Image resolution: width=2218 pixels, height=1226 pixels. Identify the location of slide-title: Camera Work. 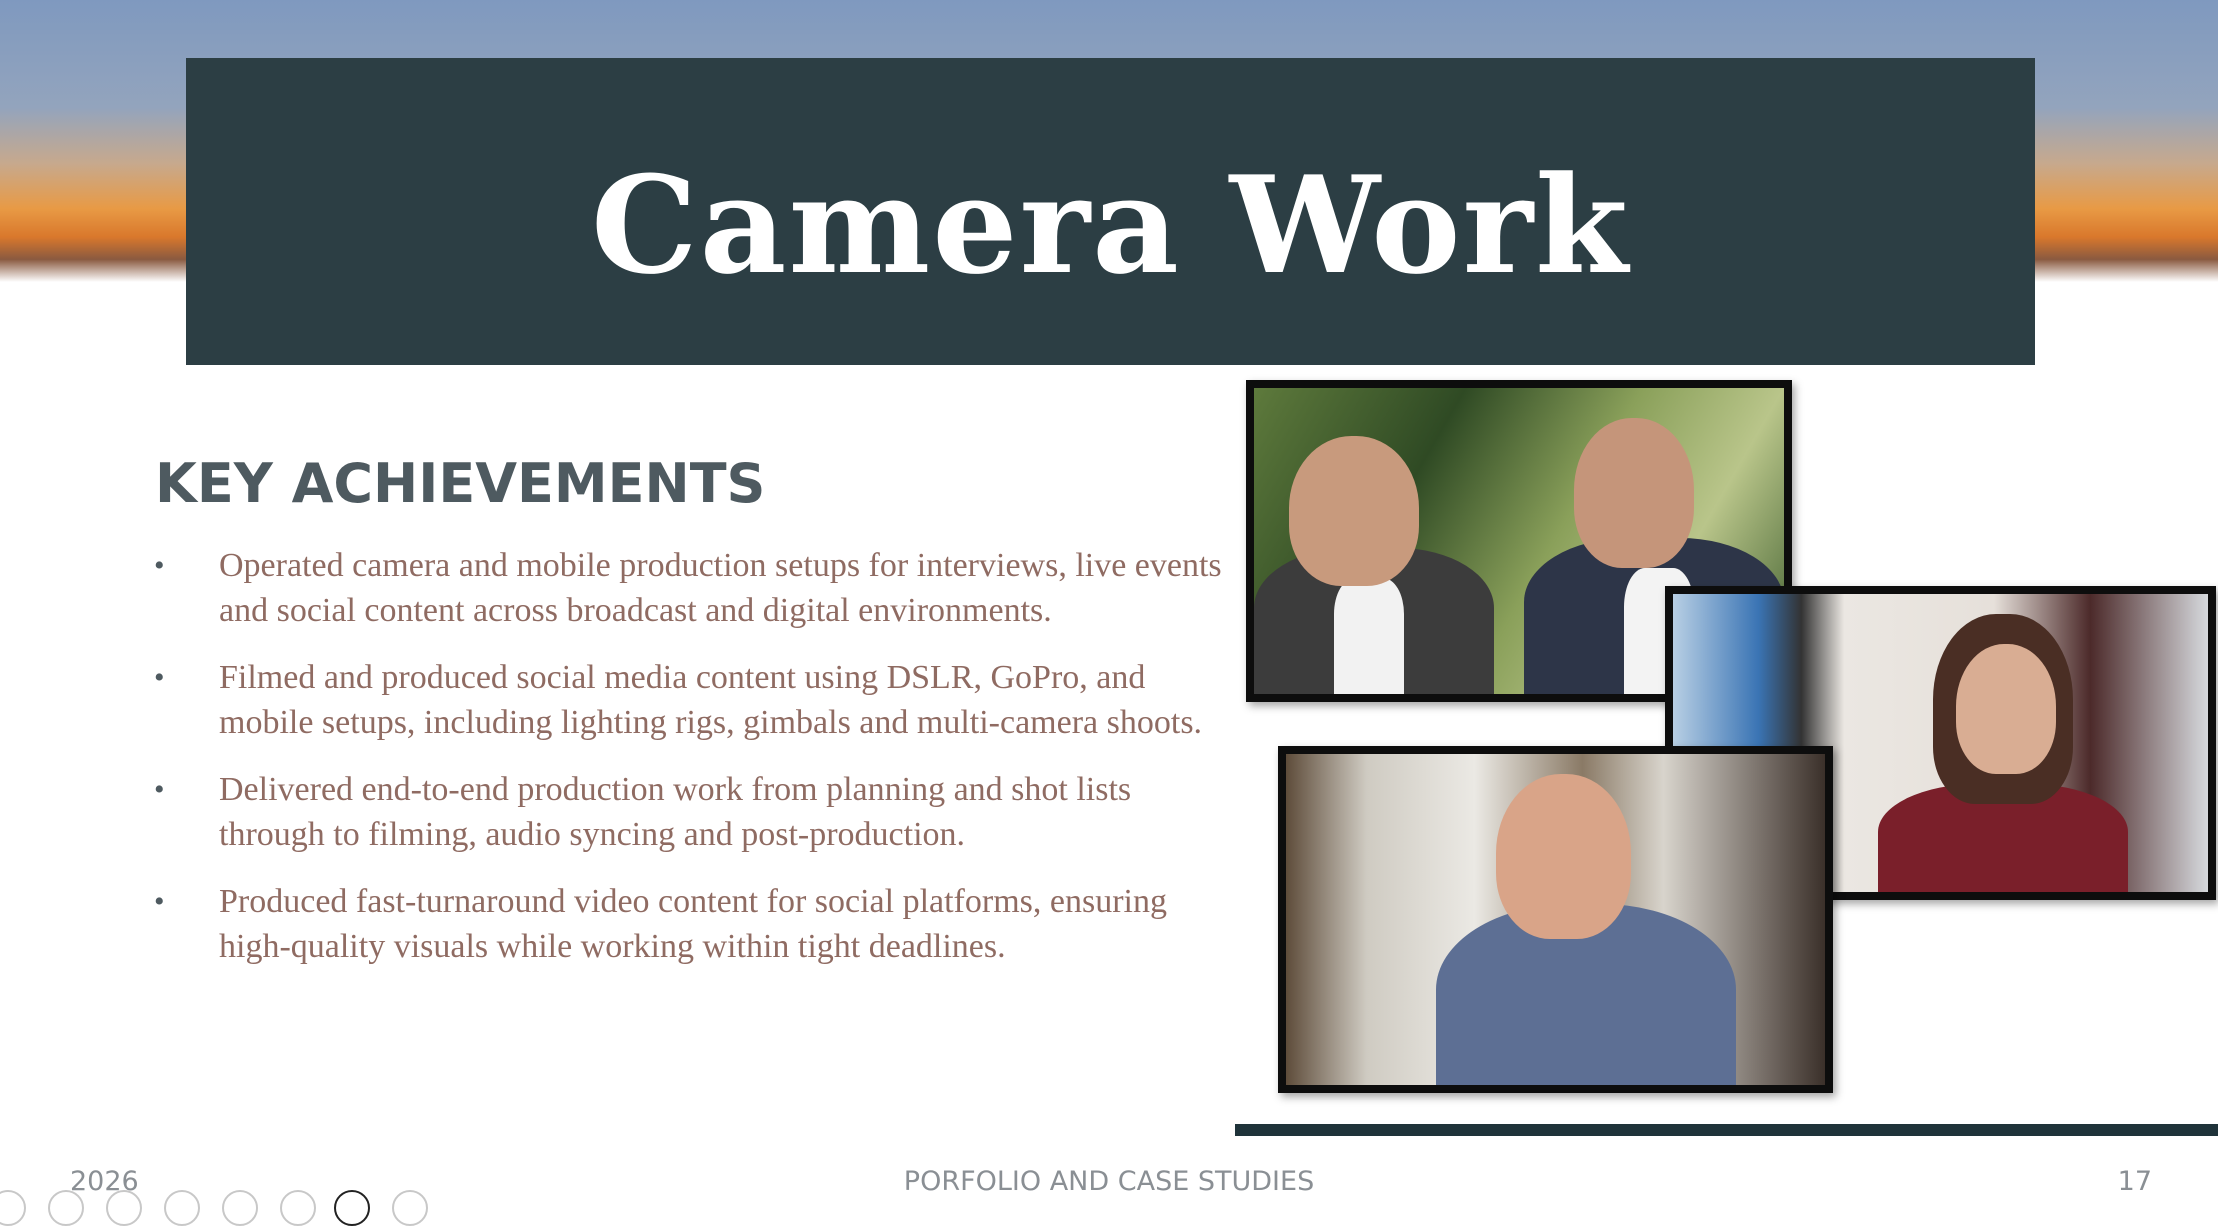
(1110, 225).